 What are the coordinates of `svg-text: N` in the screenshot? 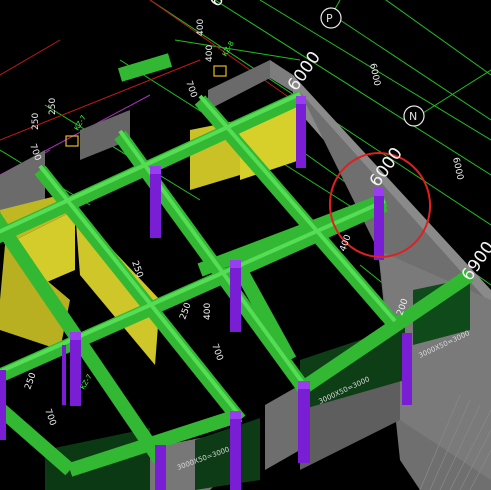 It's located at (413, 116).